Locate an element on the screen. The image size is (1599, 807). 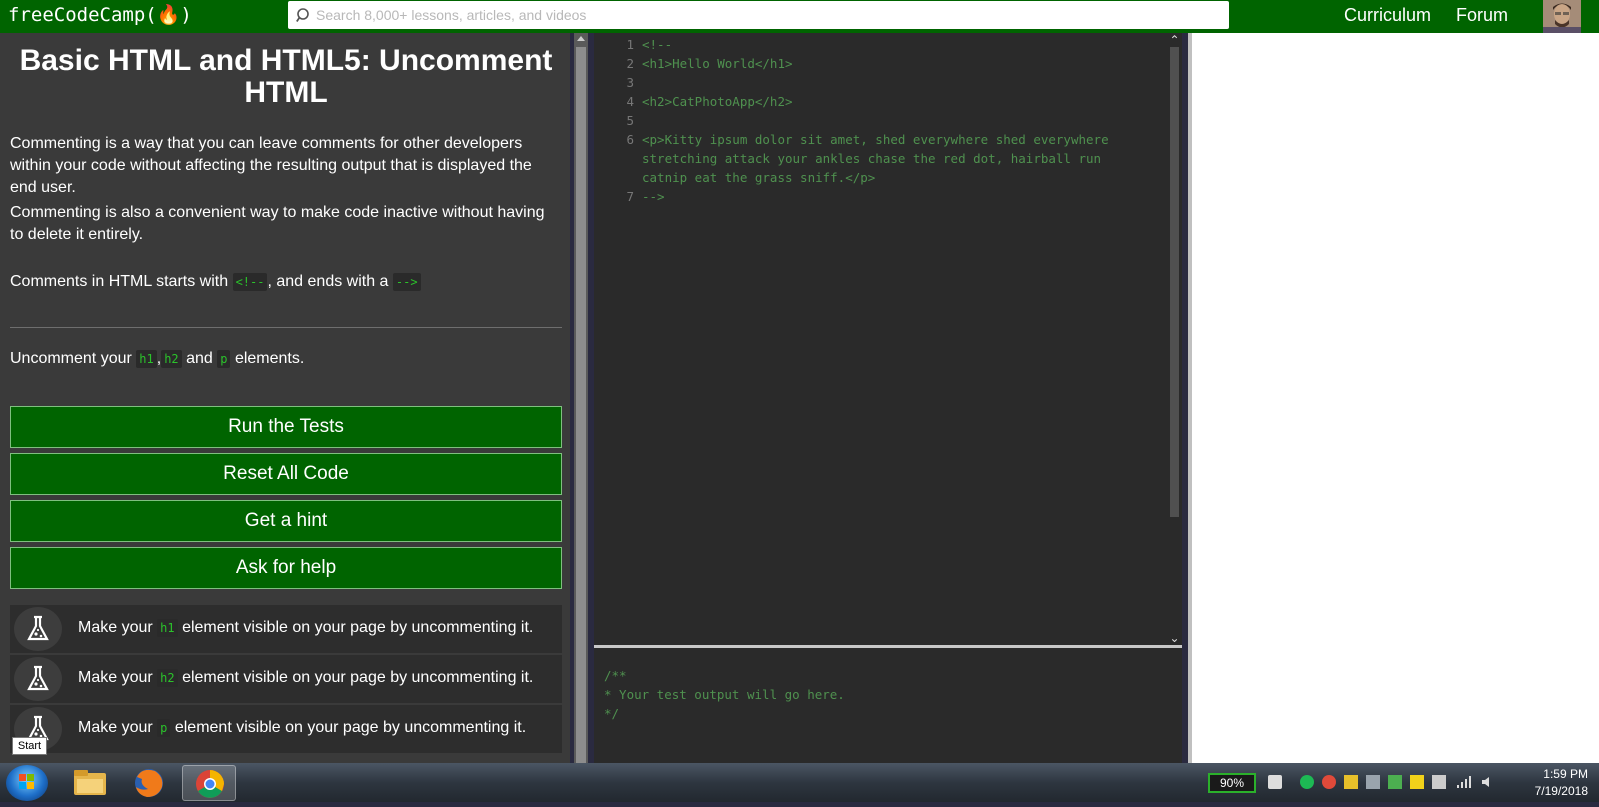
comments-note-middle: , and ends with a is located at coordinates (328, 281).